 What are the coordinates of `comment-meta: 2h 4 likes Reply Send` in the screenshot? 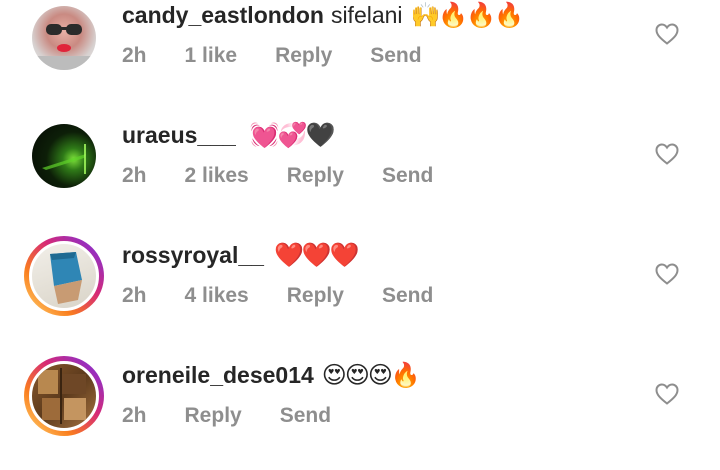 It's located at (296, 296).